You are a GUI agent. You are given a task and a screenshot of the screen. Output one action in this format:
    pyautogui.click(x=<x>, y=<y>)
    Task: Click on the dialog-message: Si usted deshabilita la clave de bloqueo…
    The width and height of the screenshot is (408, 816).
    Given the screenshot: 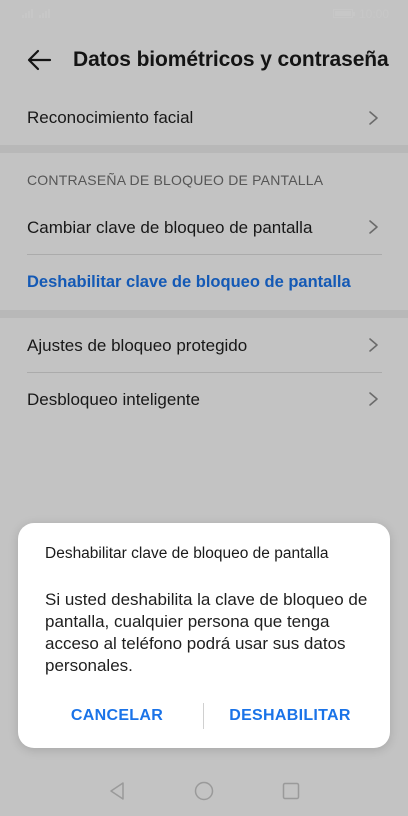 What is the action you would take?
    pyautogui.click(x=206, y=632)
    